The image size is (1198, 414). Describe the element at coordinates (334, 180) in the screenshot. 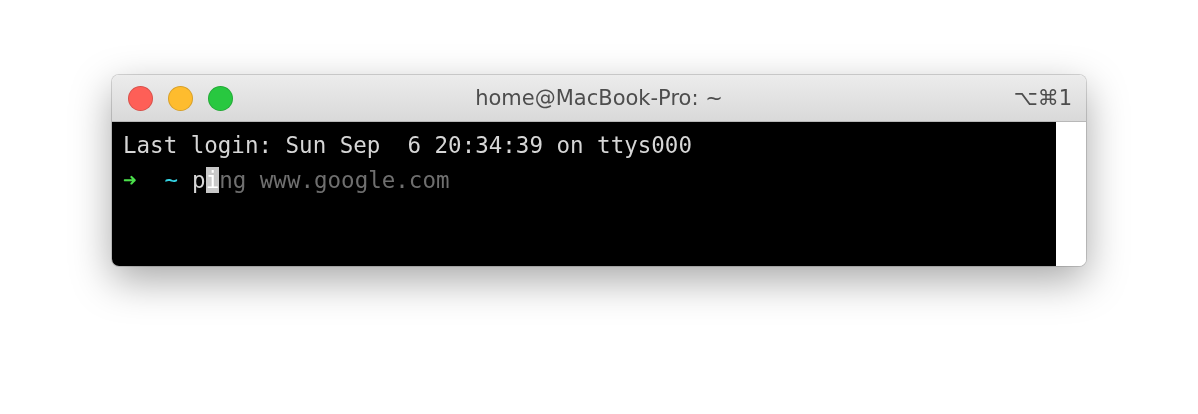

I see `autosuggestion: ng www.google.com` at that location.